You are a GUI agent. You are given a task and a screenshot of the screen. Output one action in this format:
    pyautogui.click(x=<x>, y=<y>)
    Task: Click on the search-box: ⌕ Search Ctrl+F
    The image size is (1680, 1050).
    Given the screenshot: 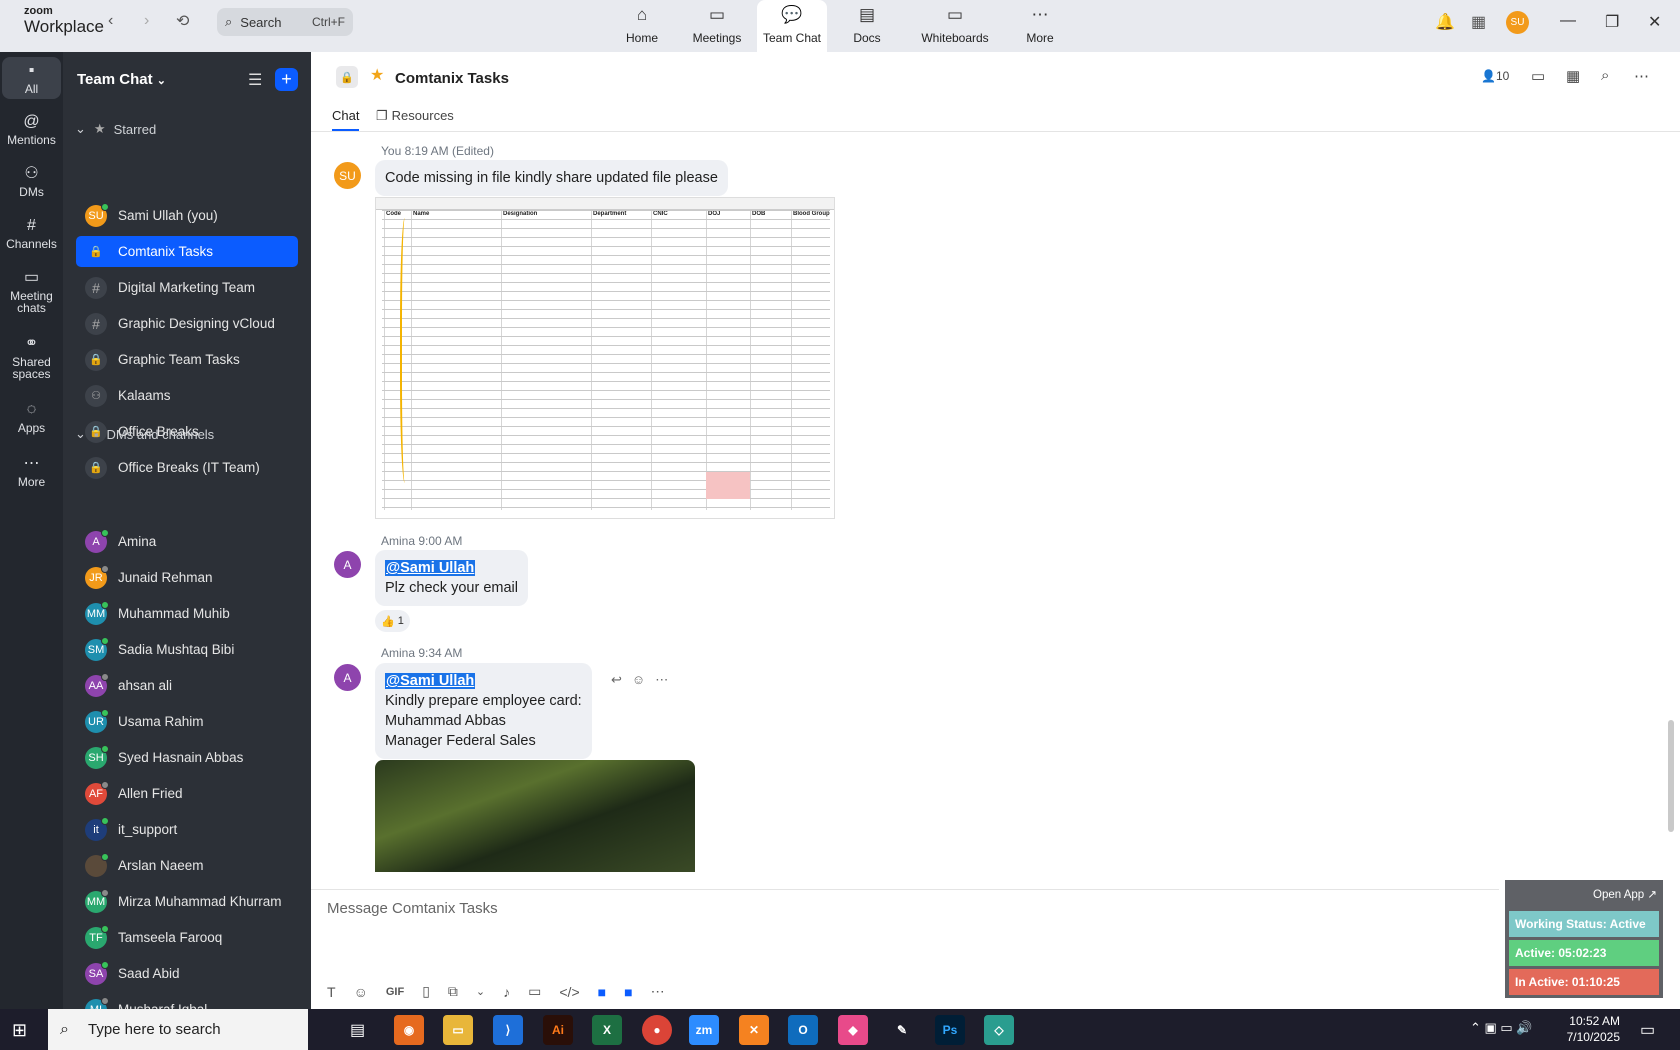 What is the action you would take?
    pyautogui.click(x=285, y=22)
    